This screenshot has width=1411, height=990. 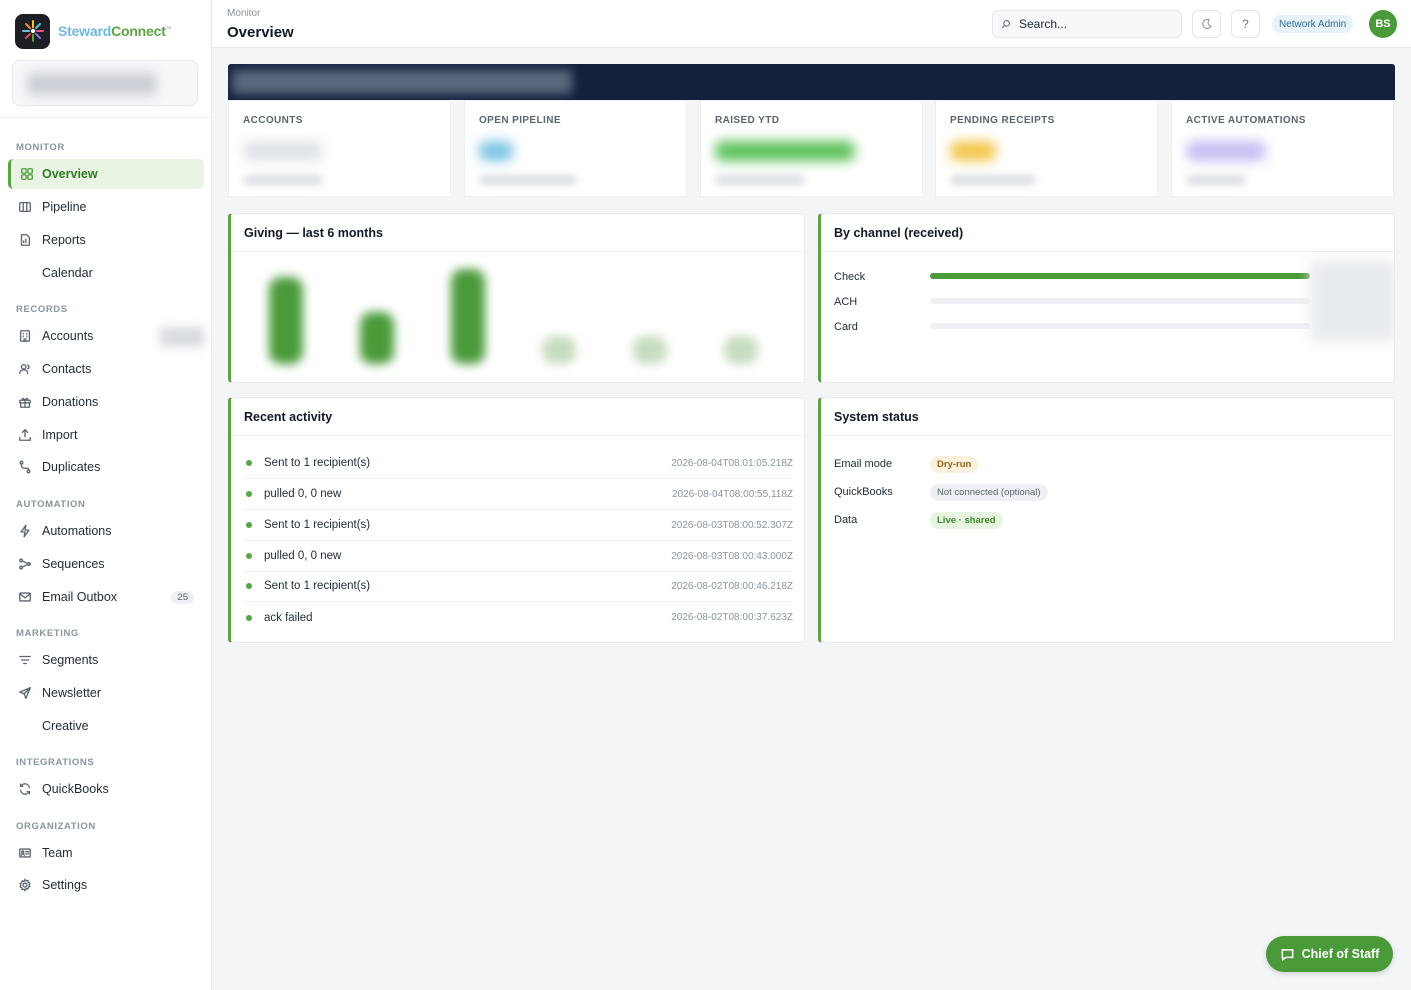 I want to click on chief-of-staff-button: Chief of Staff, so click(x=1329, y=954).